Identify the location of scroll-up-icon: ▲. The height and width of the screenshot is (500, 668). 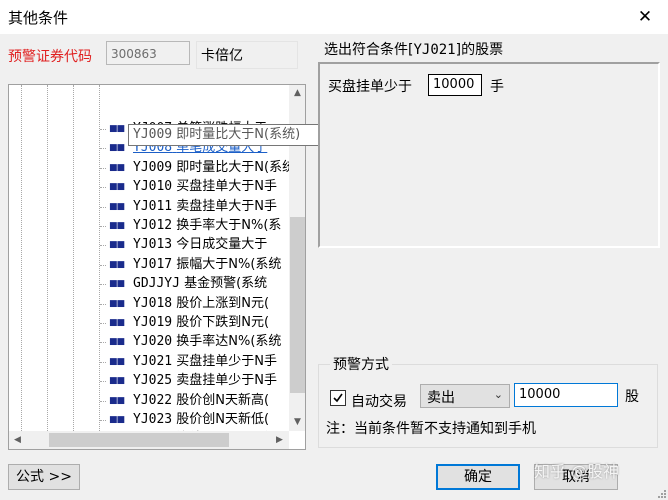
(297, 93).